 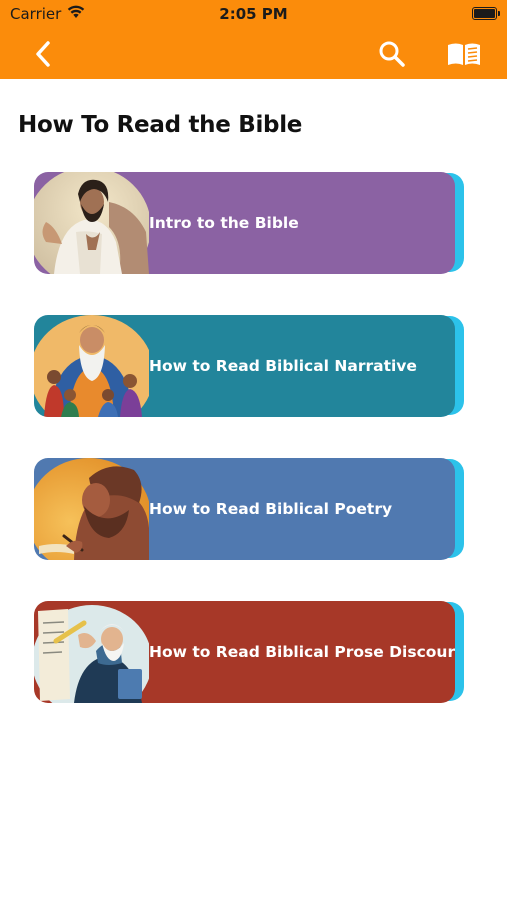 I want to click on card-biblical-poetry: How to Read Biblical Poetry, so click(x=250, y=509).